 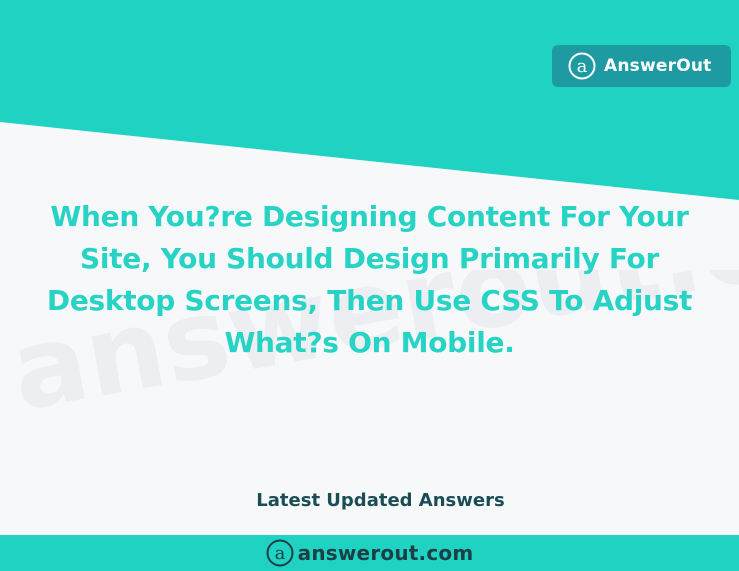 I want to click on headline-line: Desktop Screens, Then Use CSS To Adjust, so click(x=369, y=300).